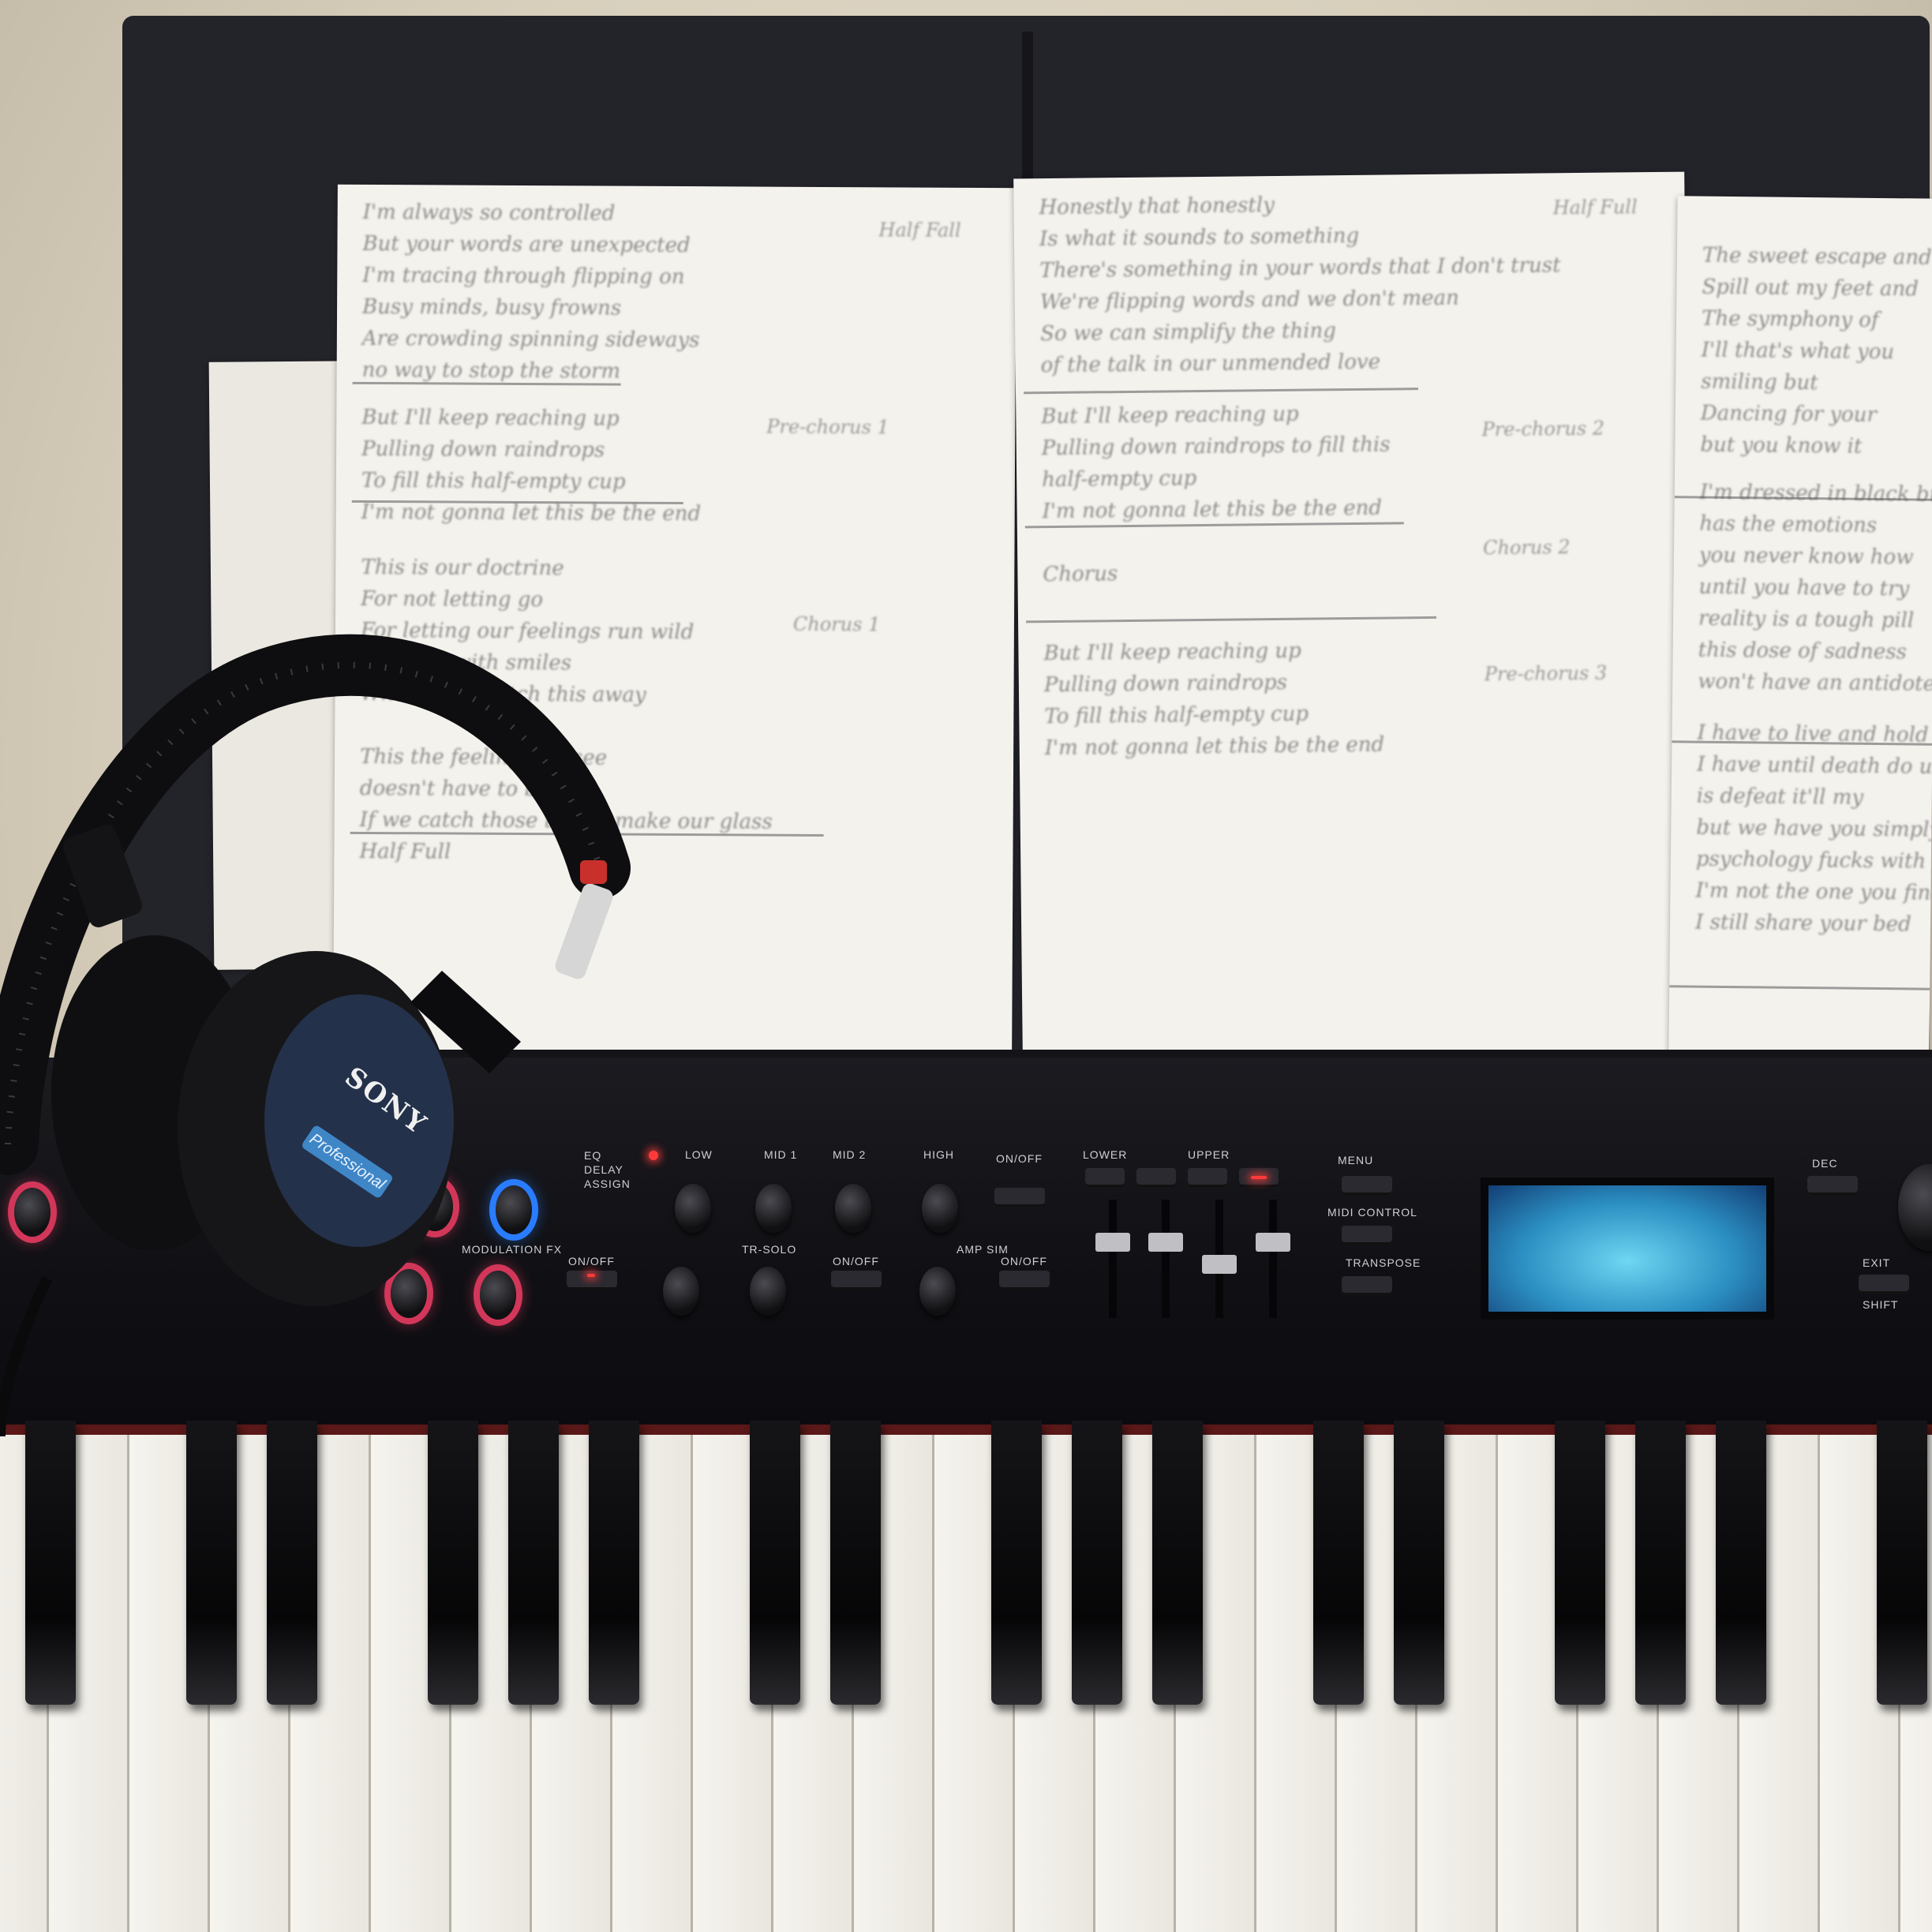 The image size is (1932, 1932). What do you see at coordinates (836, 624) in the screenshot?
I see `side-note: Chorus 1` at bounding box center [836, 624].